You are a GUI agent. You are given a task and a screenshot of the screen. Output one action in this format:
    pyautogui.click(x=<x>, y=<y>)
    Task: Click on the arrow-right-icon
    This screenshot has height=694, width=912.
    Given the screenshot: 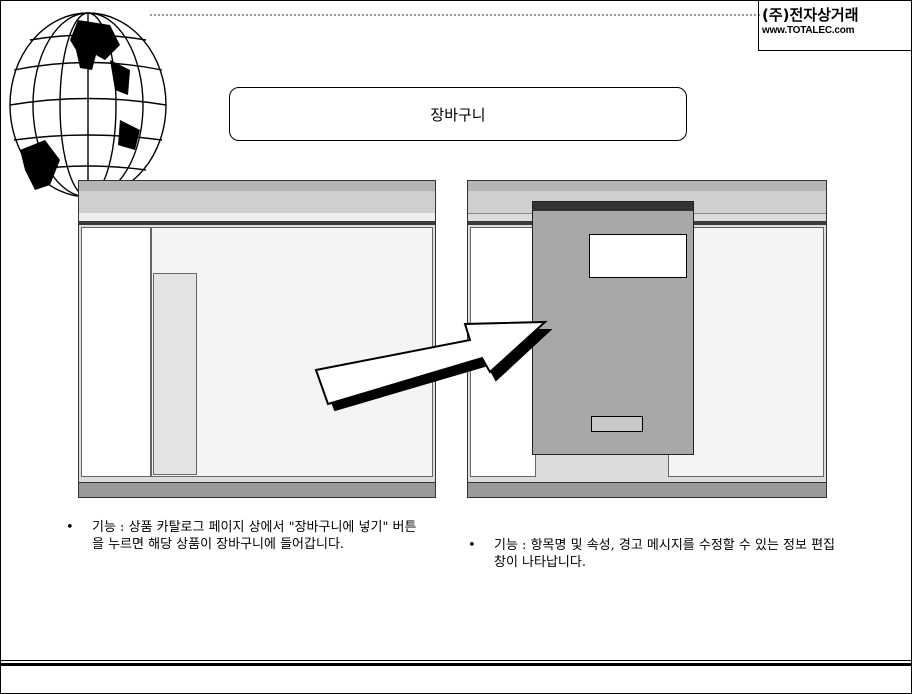 What is the action you would take?
    pyautogui.click(x=433, y=366)
    